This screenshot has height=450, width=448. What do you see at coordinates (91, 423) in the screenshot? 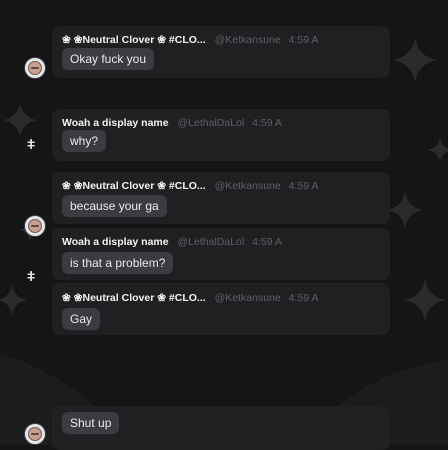
I see `message-text: Shut up` at bounding box center [91, 423].